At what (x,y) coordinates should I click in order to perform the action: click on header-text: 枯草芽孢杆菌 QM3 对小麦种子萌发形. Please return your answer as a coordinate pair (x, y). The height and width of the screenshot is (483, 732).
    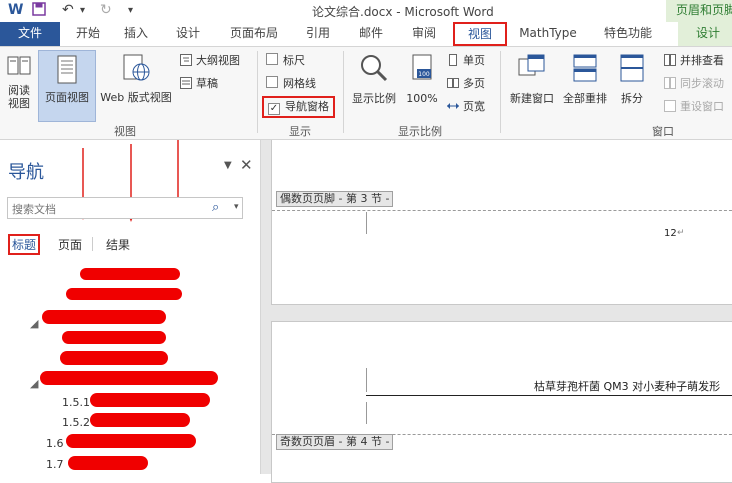
    Looking at the image, I should click on (627, 386).